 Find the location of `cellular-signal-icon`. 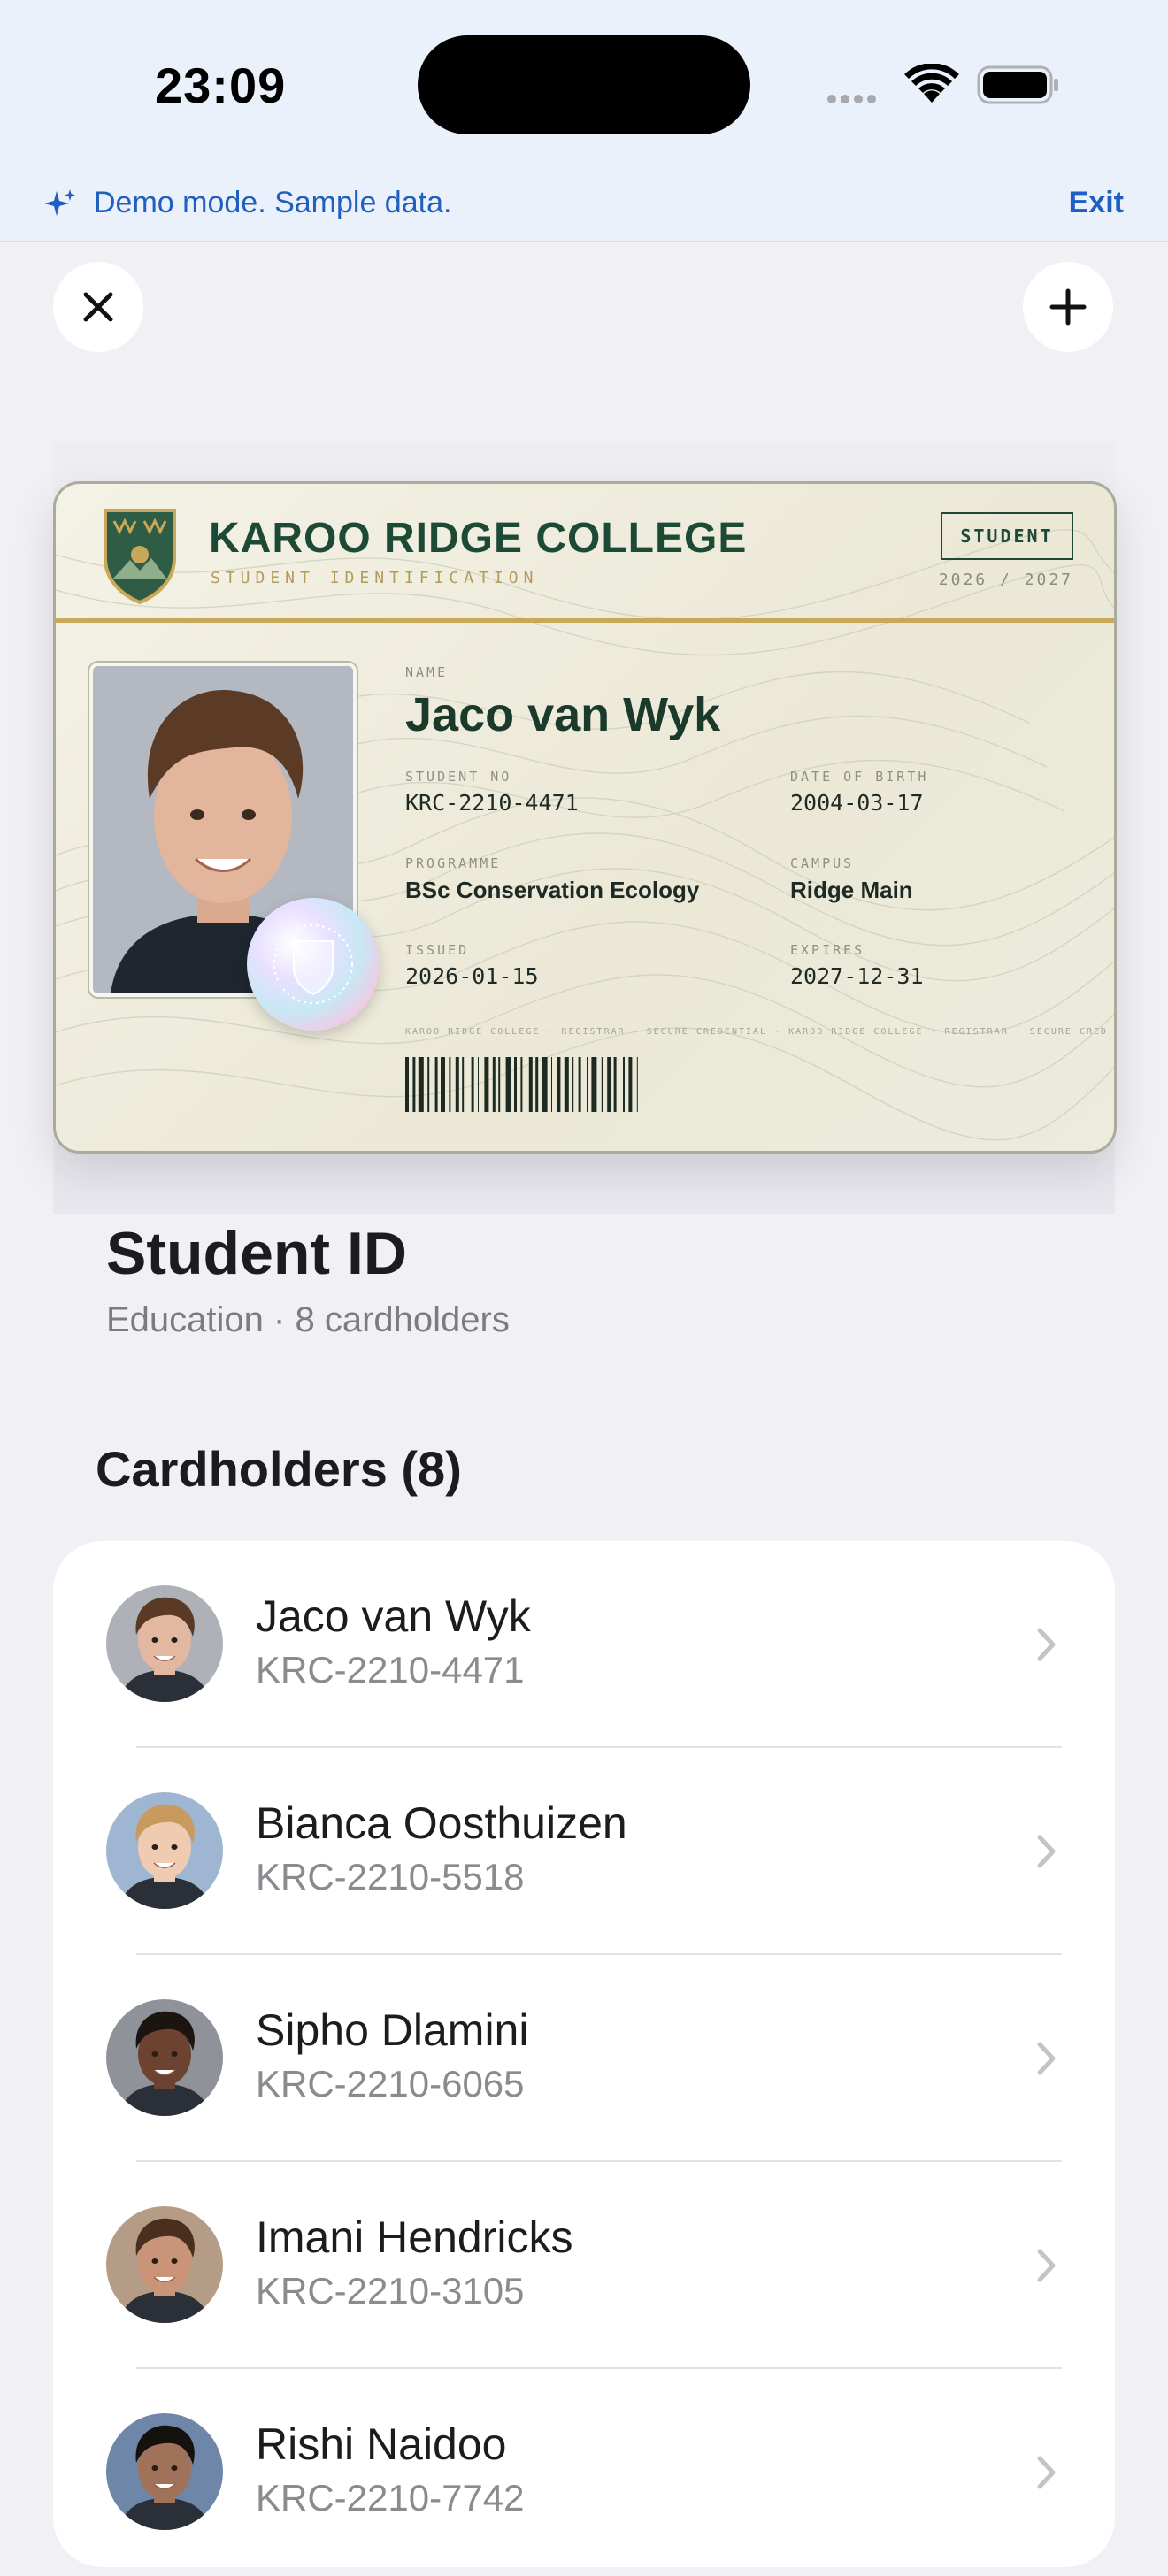

cellular-signal-icon is located at coordinates (854, 100).